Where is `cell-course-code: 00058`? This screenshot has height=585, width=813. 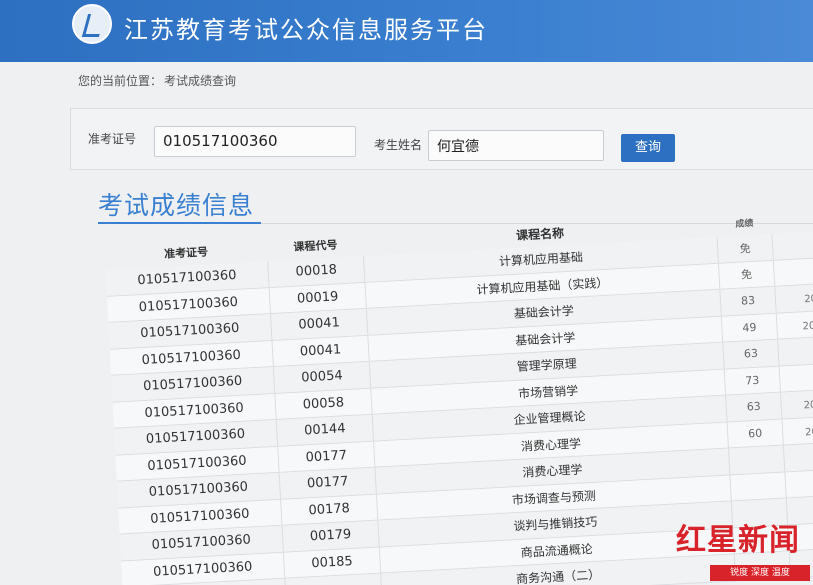 cell-course-code: 00058 is located at coordinates (324, 403).